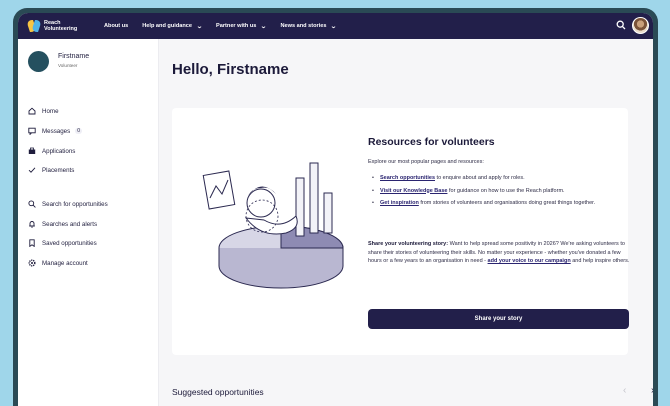  Describe the element at coordinates (32, 131) in the screenshot. I see `message-icon` at that location.